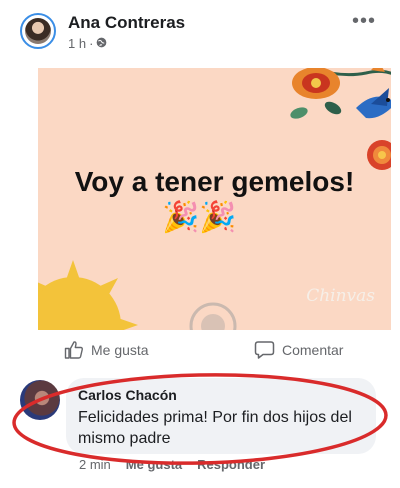  I want to click on globe-icon, so click(101, 43).